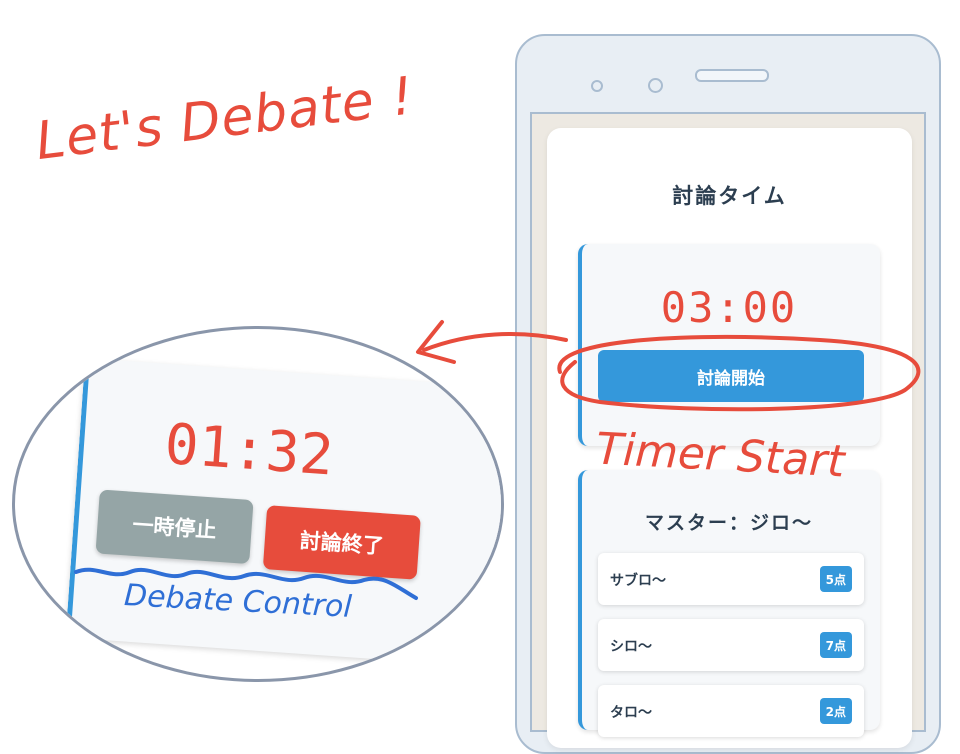 This screenshot has height=754, width=960. What do you see at coordinates (655, 85) in the screenshot?
I see `sensor-dot` at bounding box center [655, 85].